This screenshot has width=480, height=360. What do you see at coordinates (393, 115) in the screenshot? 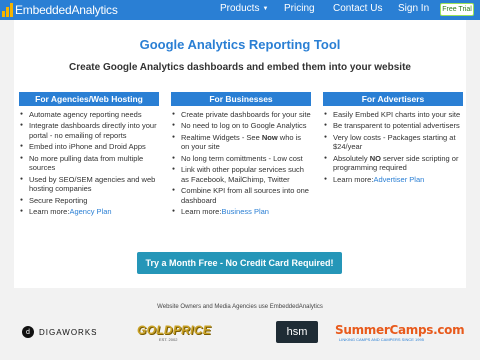
I see `list-item: Easily Embed KPI charts into your site` at bounding box center [393, 115].